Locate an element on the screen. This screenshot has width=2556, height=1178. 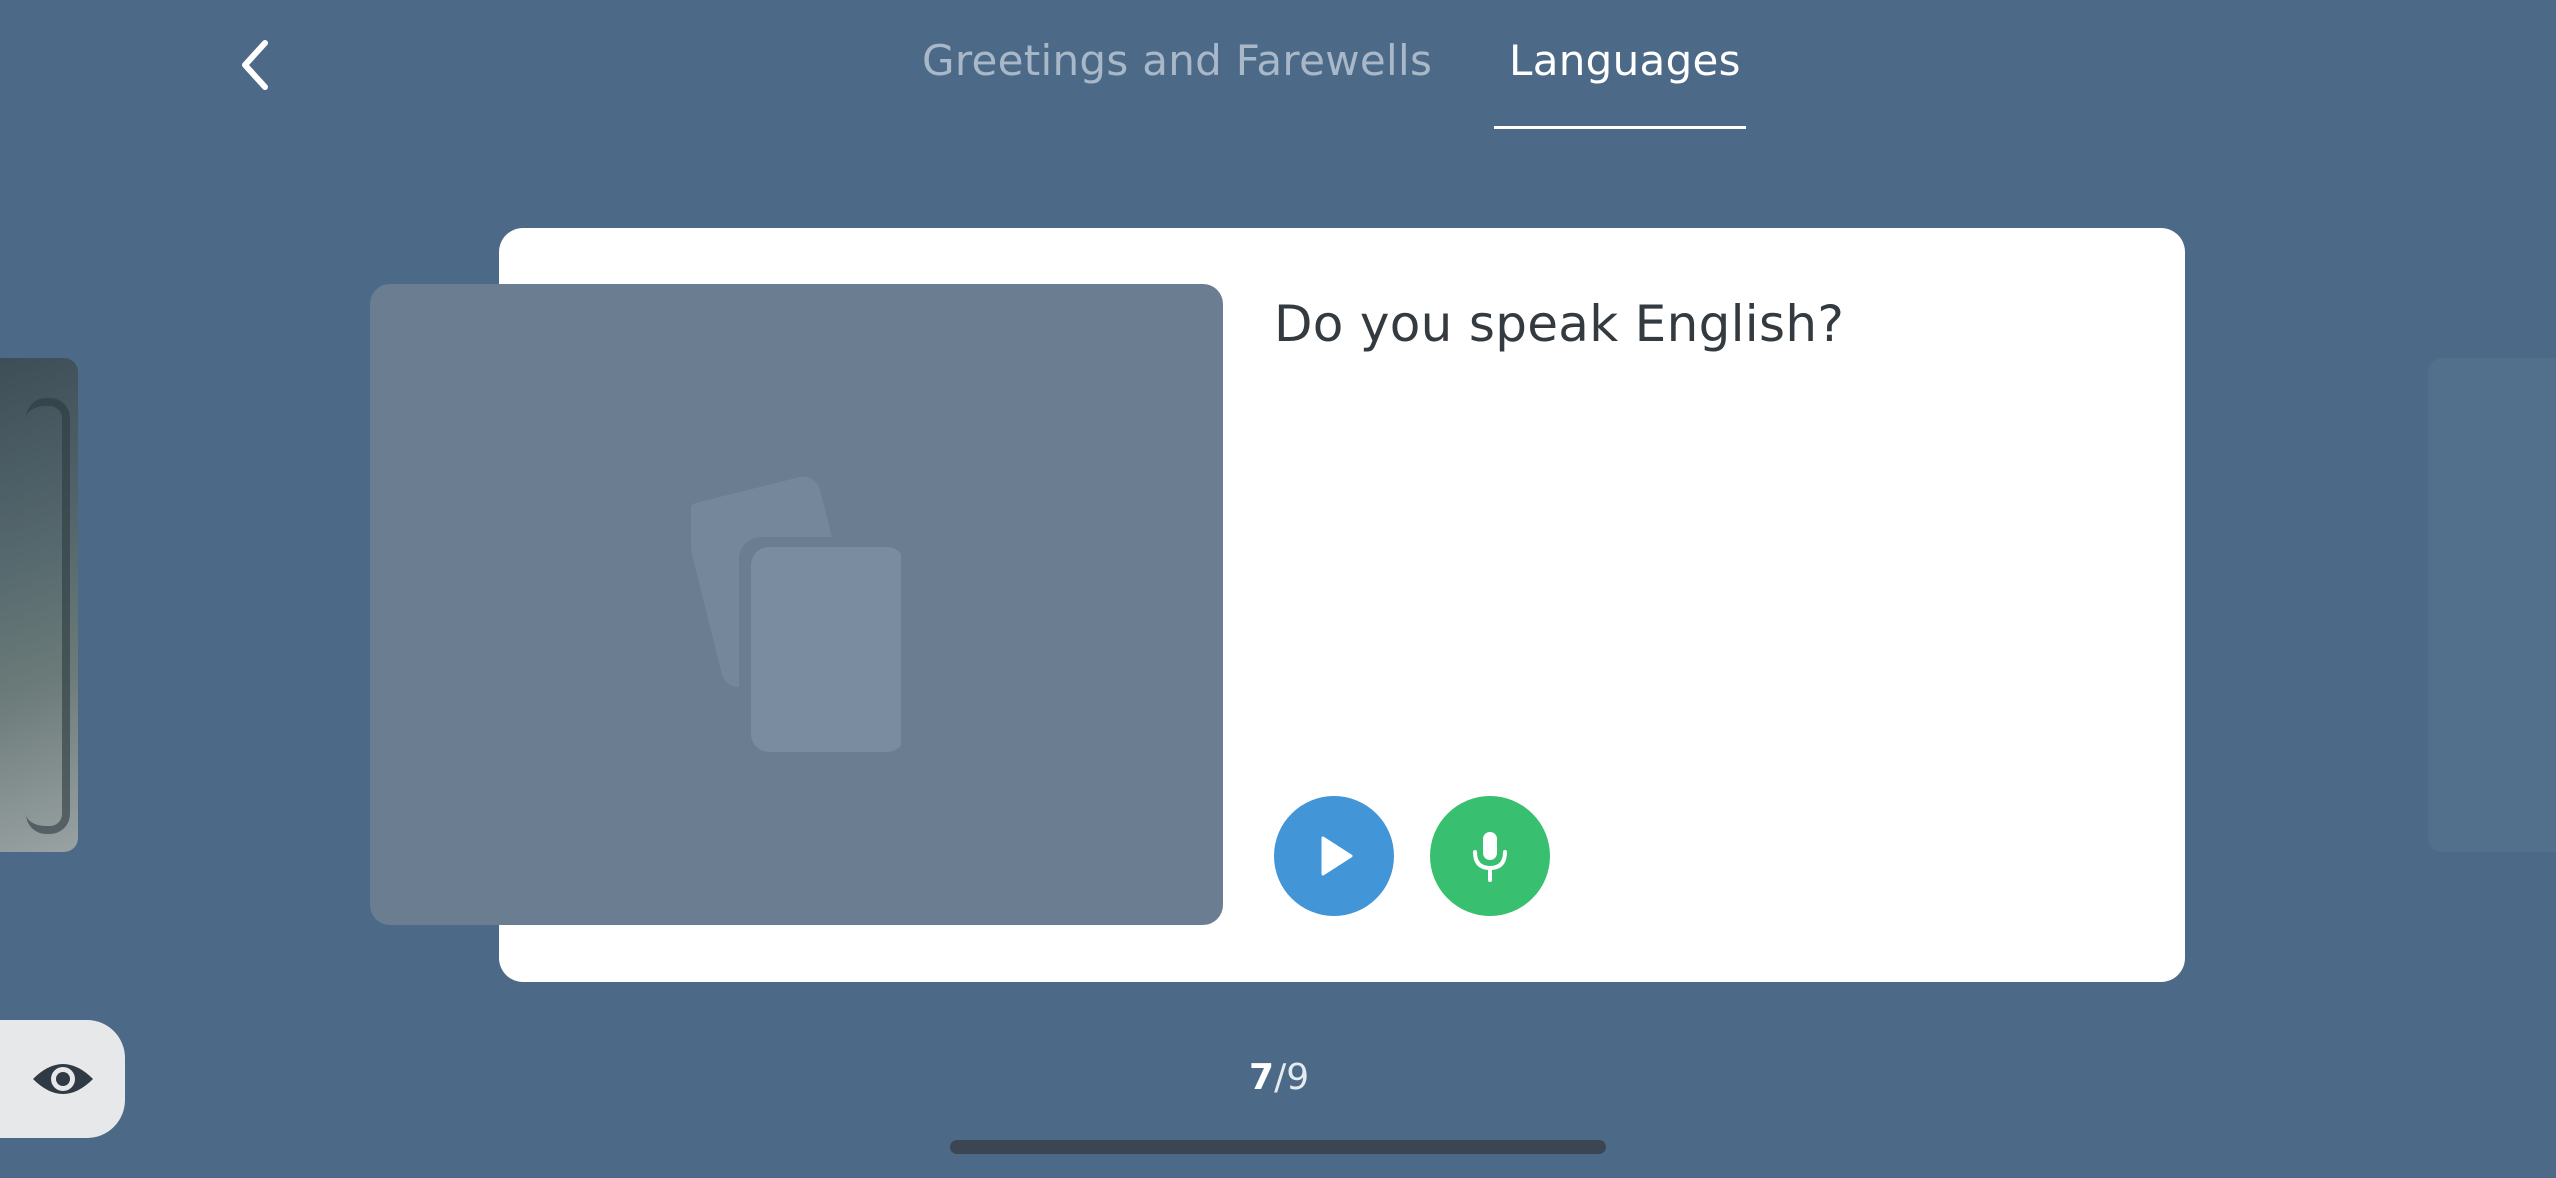
previous-card-preview is located at coordinates (39, 605).